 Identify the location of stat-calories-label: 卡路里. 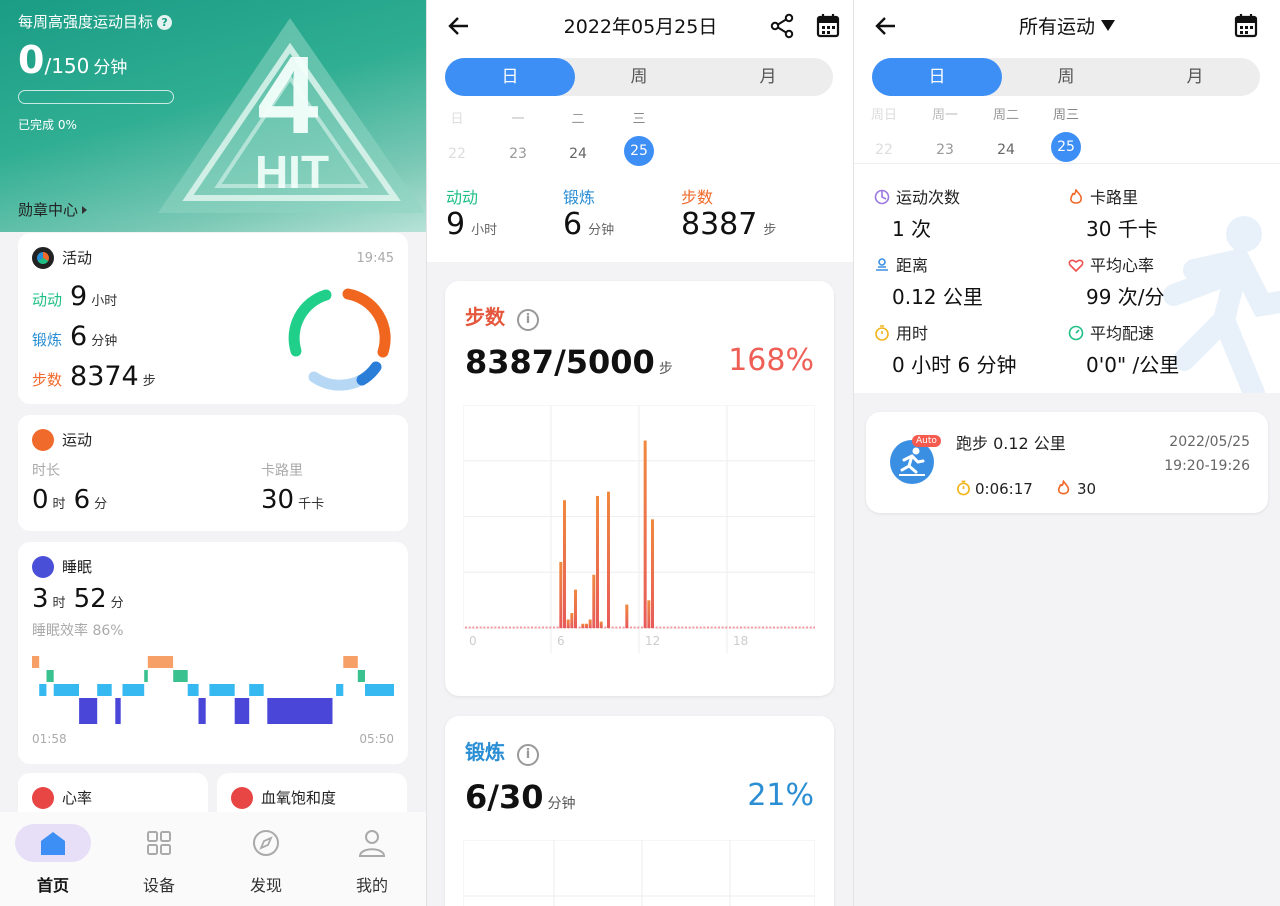
(1103, 196).